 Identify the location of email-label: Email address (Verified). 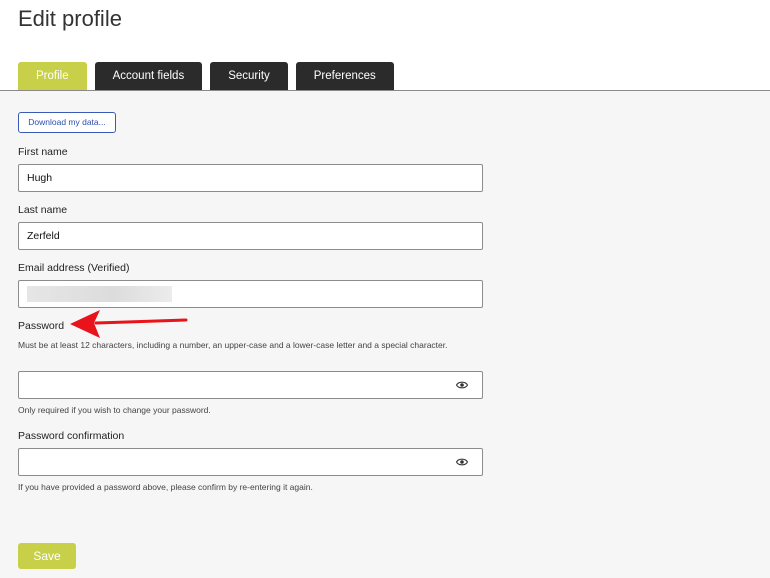
(74, 268).